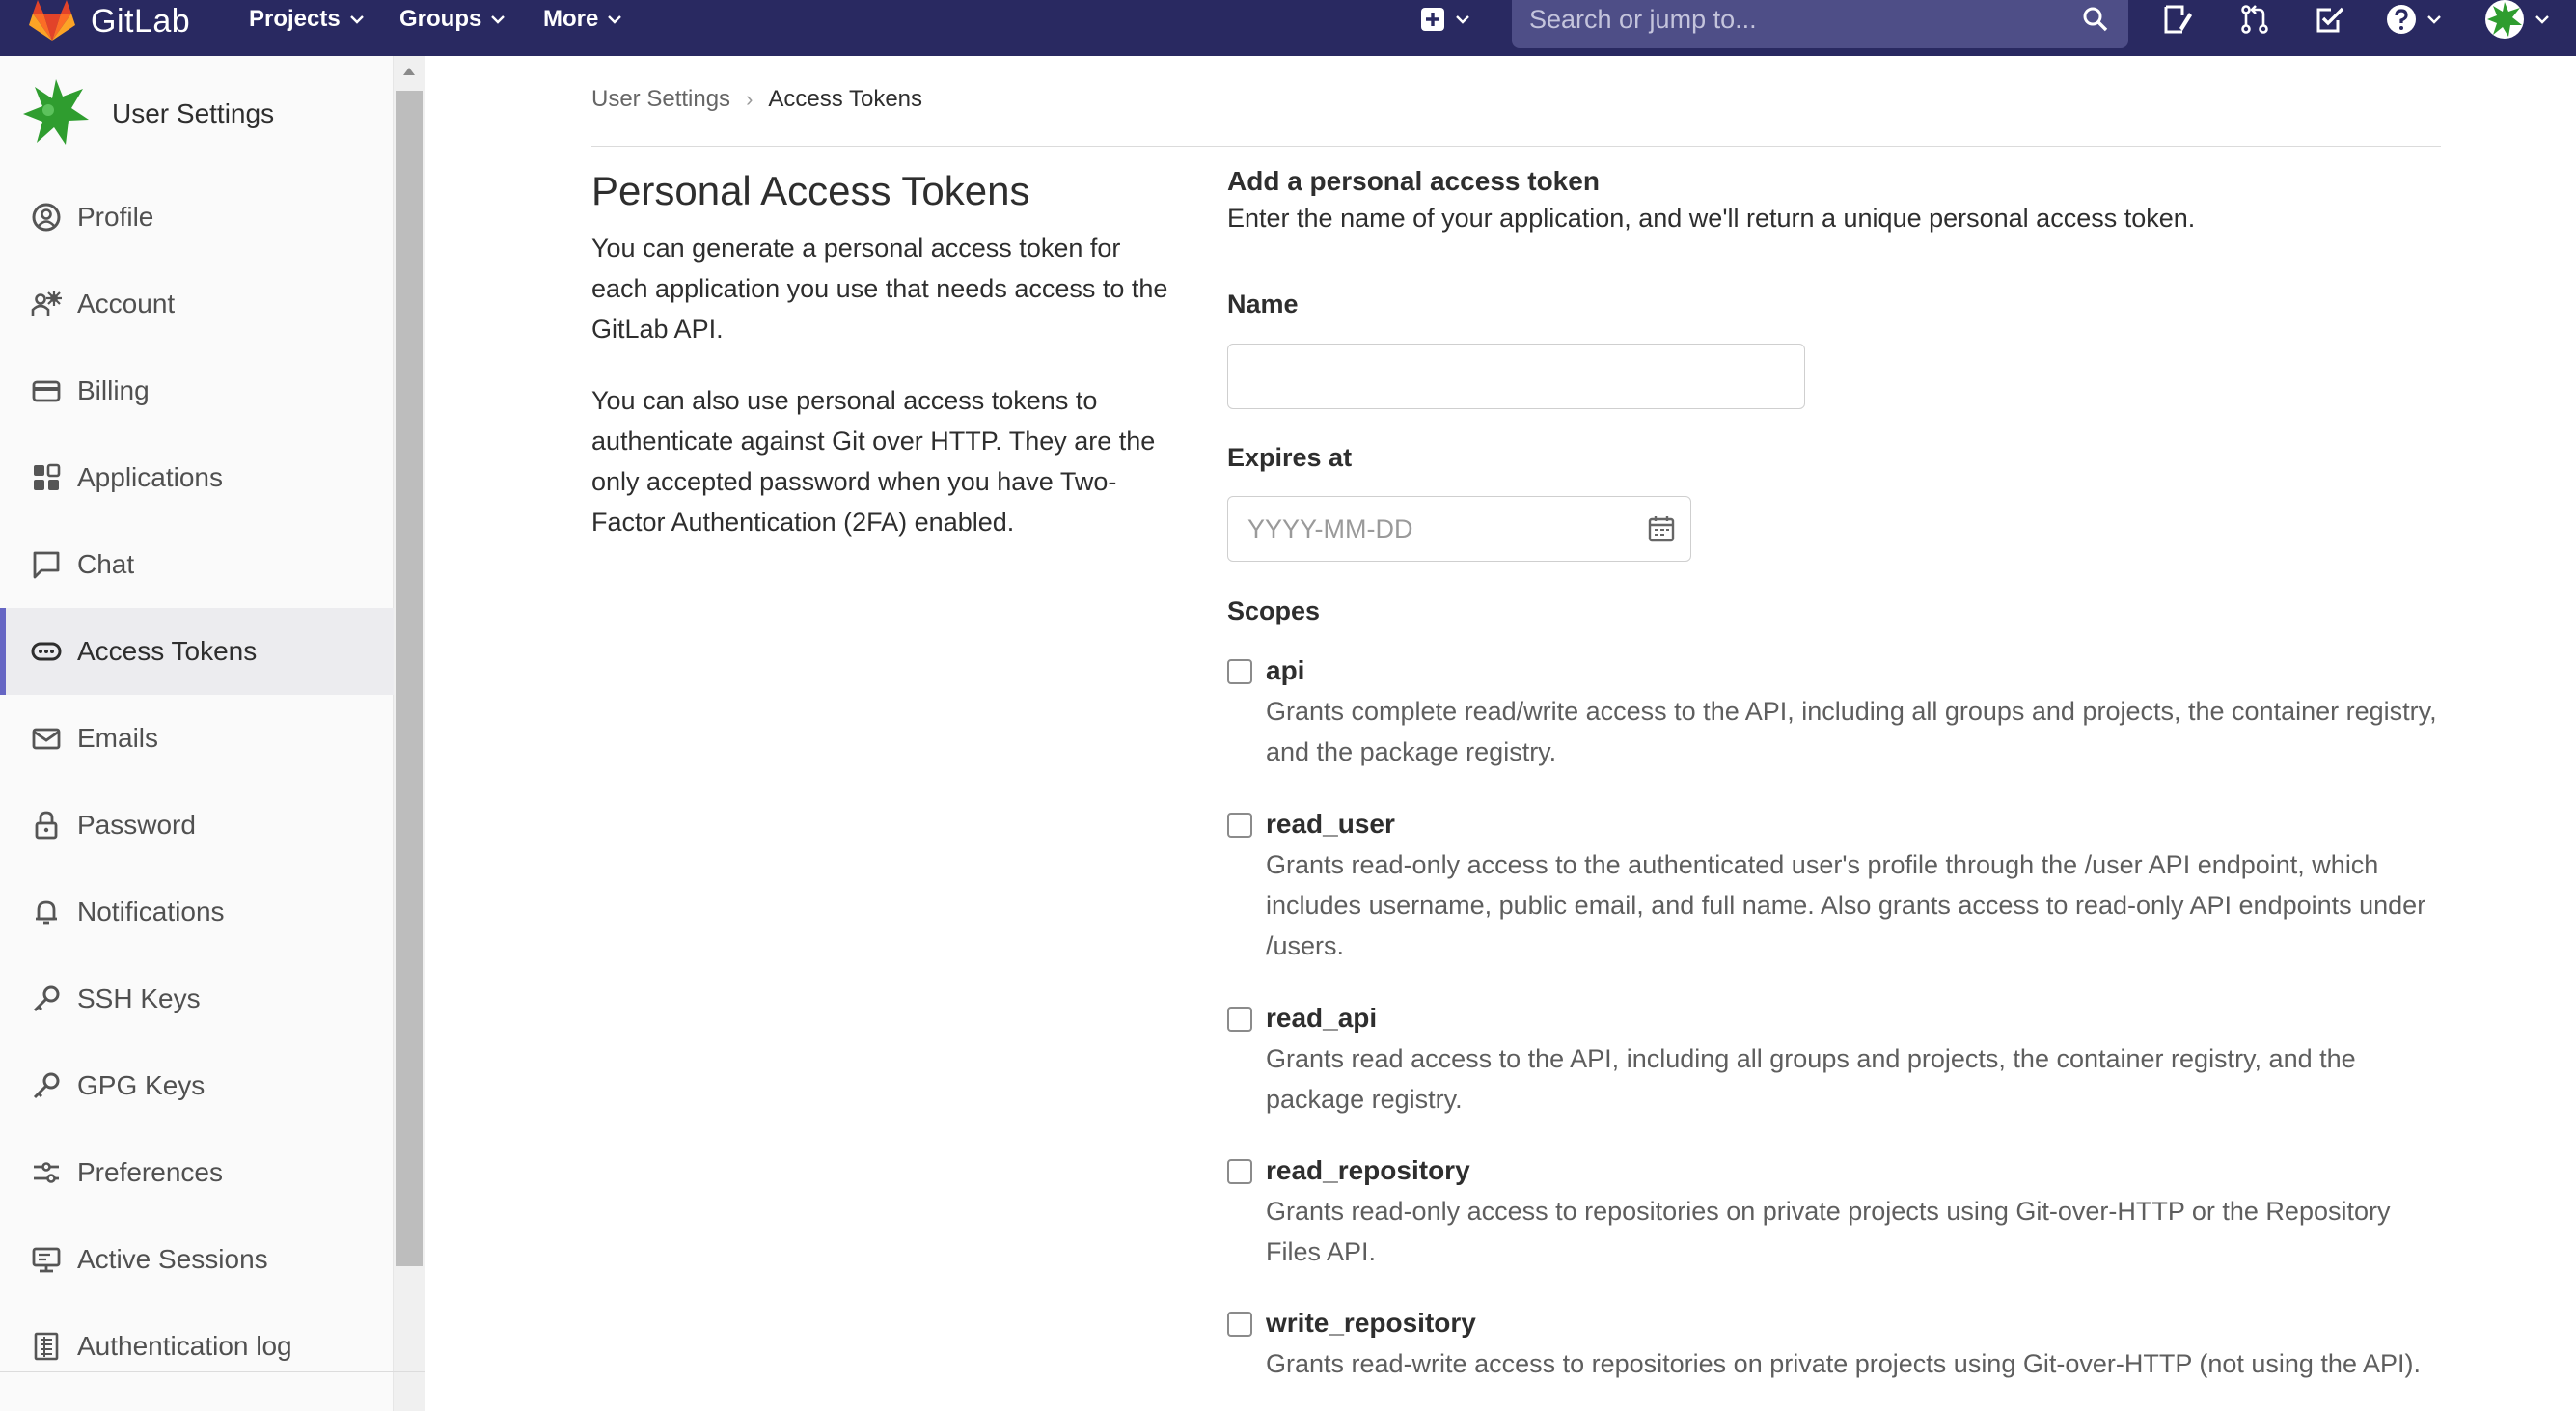 The image size is (2576, 1411). I want to click on sidebar-item-chat: Chat, so click(197, 564).